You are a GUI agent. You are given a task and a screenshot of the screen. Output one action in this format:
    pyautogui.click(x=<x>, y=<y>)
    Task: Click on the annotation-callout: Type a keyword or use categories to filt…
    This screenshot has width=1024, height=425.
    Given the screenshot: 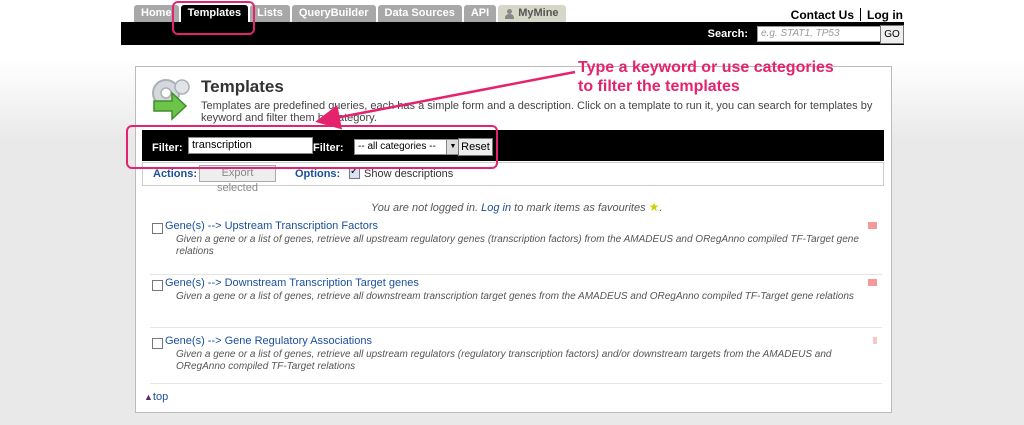 What is the action you would take?
    pyautogui.click(x=706, y=77)
    